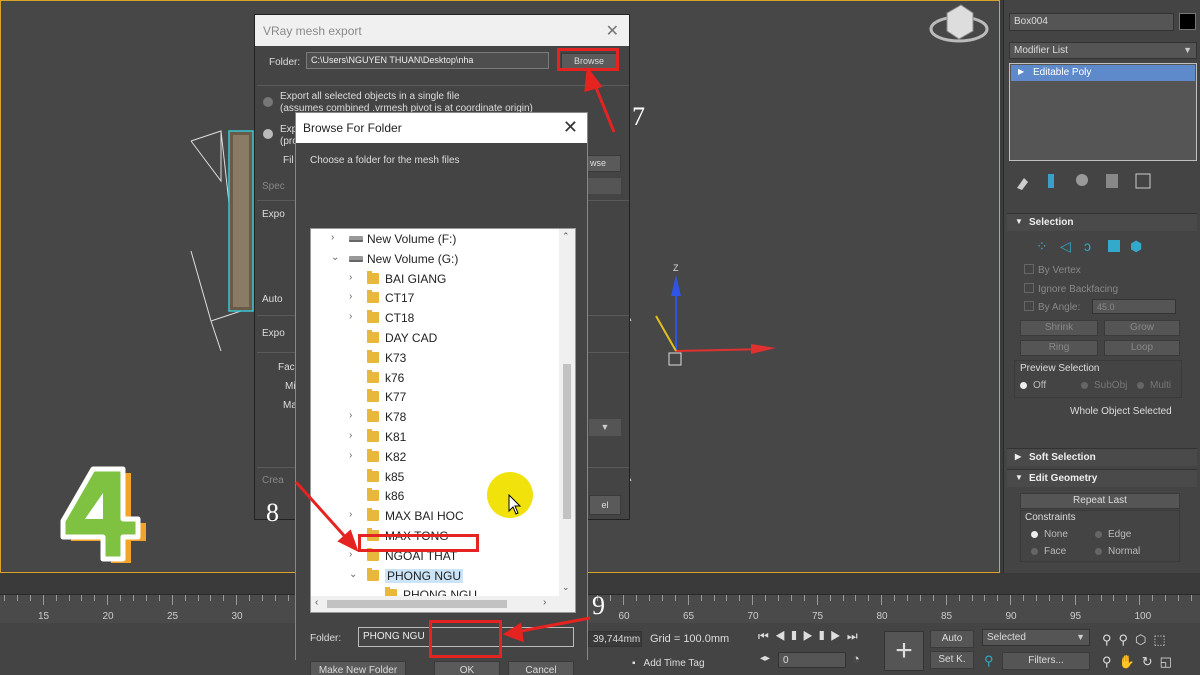 This screenshot has width=1200, height=675. What do you see at coordinates (638, 116) in the screenshot?
I see `step-7-label: 7` at bounding box center [638, 116].